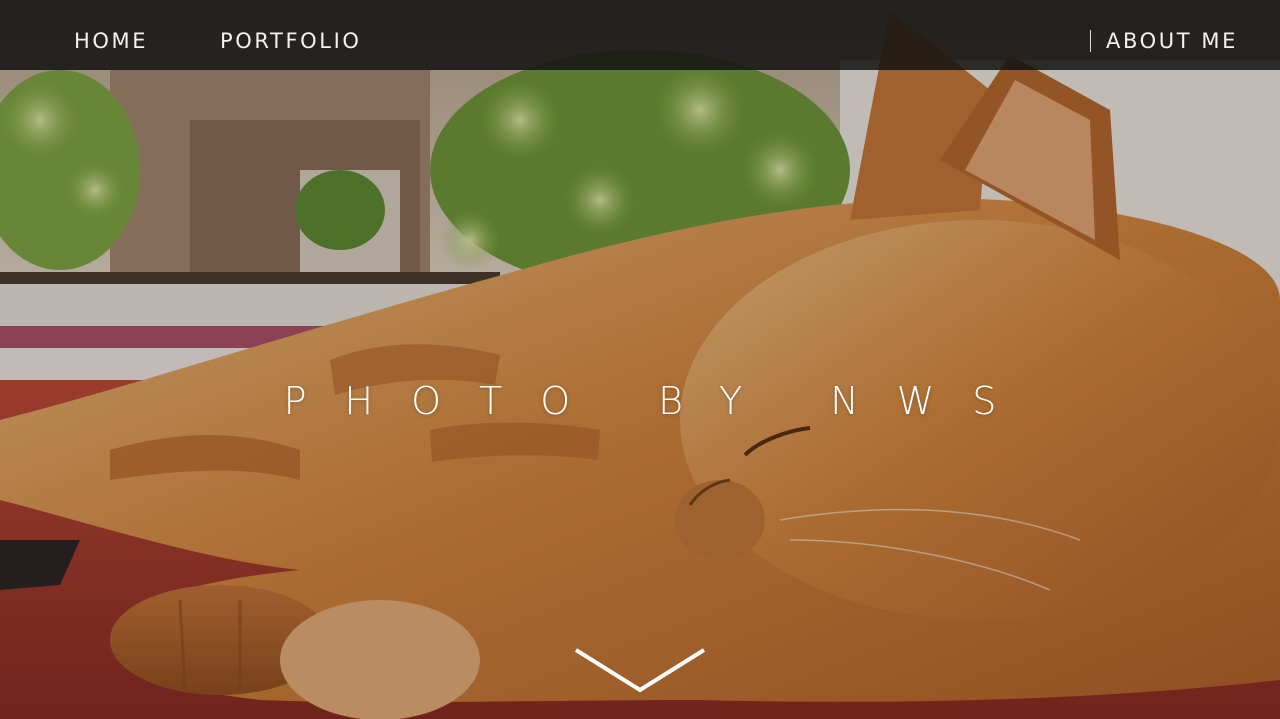 The width and height of the screenshot is (1280, 719). I want to click on hero-title: PHOTO BY NWS, so click(659, 401).